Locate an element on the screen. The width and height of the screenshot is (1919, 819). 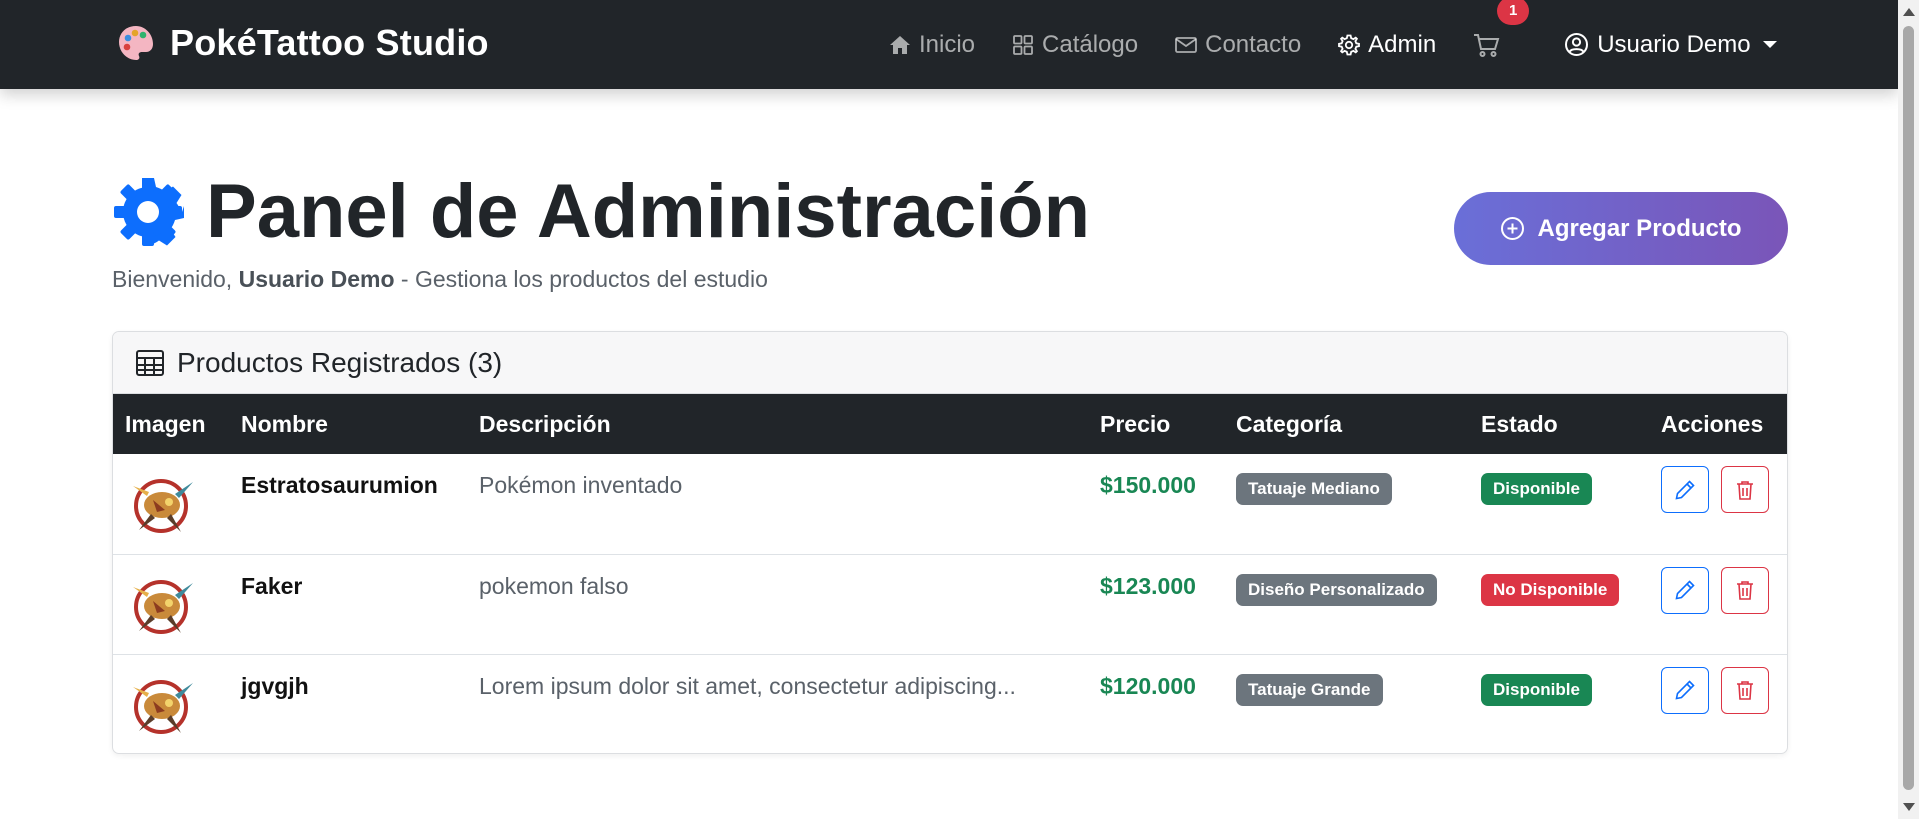
grid-icon is located at coordinates (1023, 44).